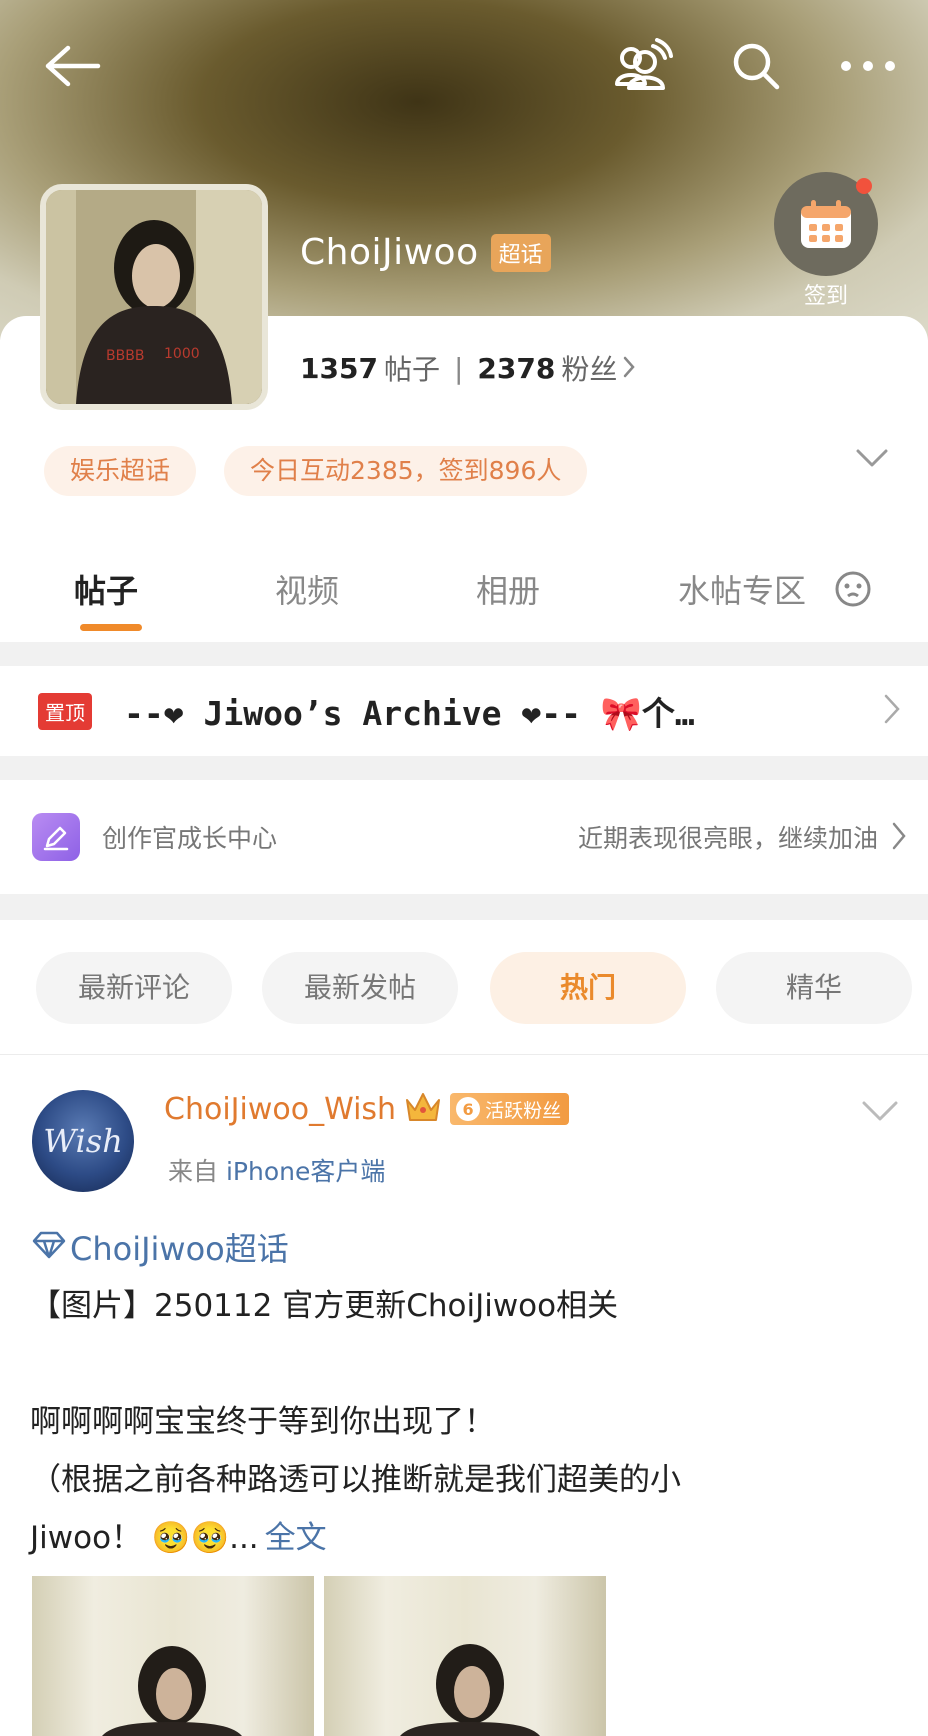 Image resolution: width=928 pixels, height=1736 pixels. What do you see at coordinates (120, 471) in the screenshot?
I see `category-tag: 娱乐超话` at bounding box center [120, 471].